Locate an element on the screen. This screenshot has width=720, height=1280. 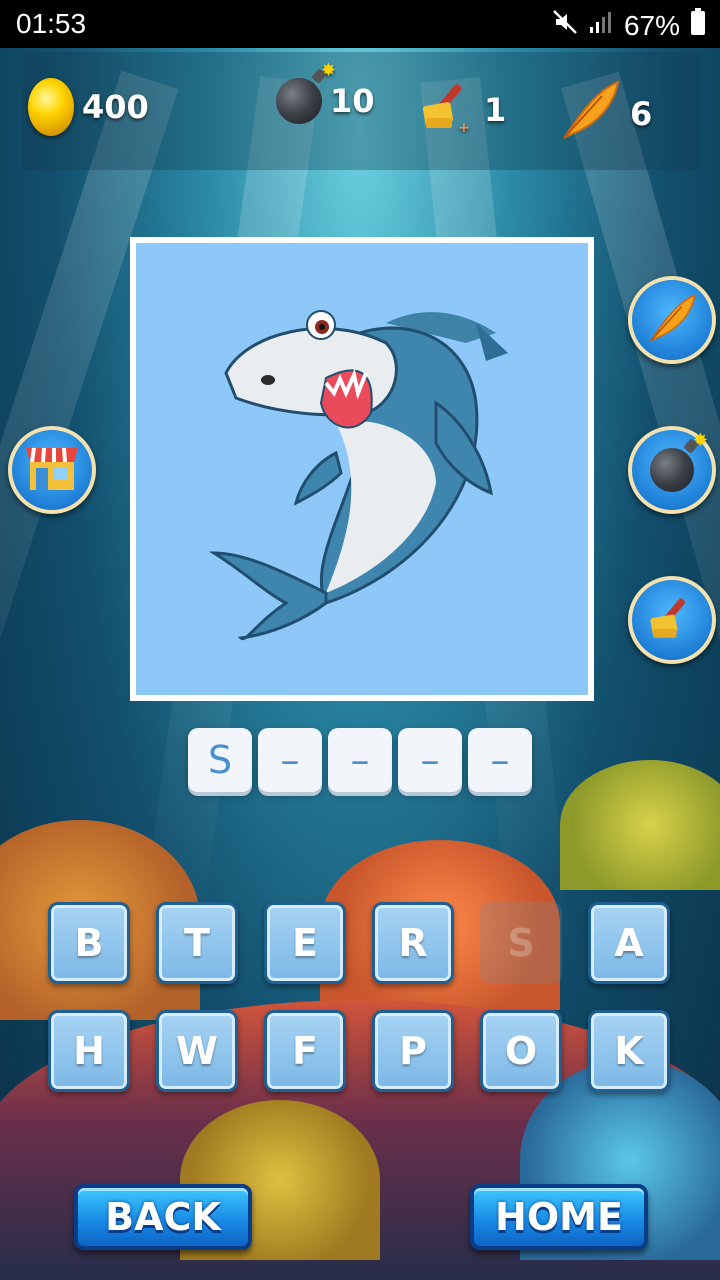
coins-value: 400 is located at coordinates (115, 107).